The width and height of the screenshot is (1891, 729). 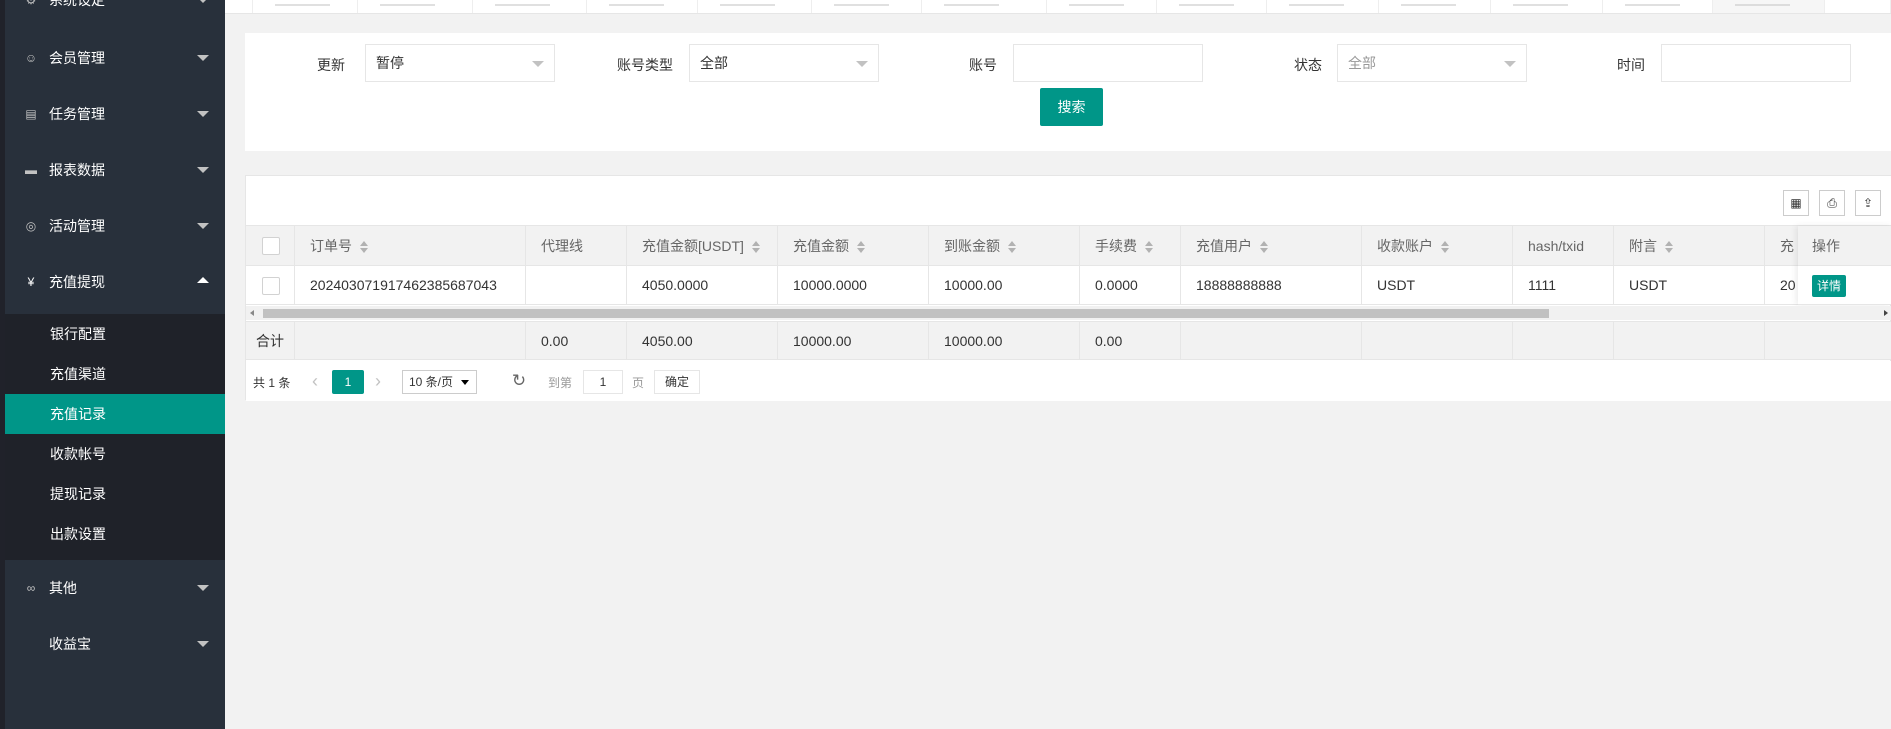 What do you see at coordinates (270, 340) in the screenshot?
I see `totals-label: 合计` at bounding box center [270, 340].